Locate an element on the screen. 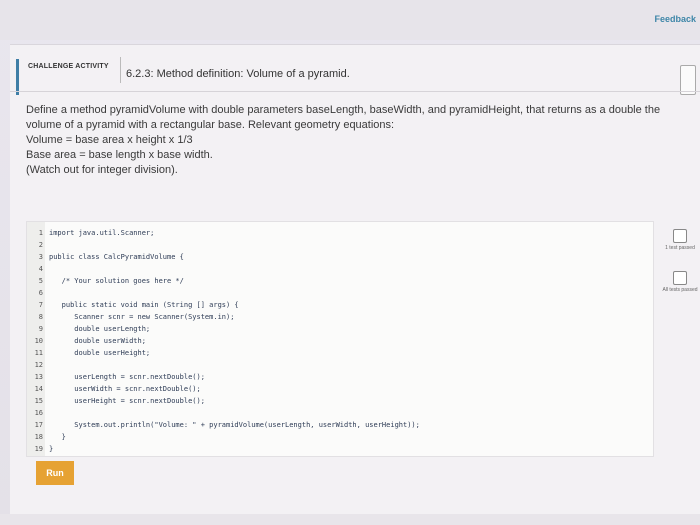 The height and width of the screenshot is (525, 700). code-text: Scanner scnr = new Scanner(System.in); is located at coordinates (142, 317).